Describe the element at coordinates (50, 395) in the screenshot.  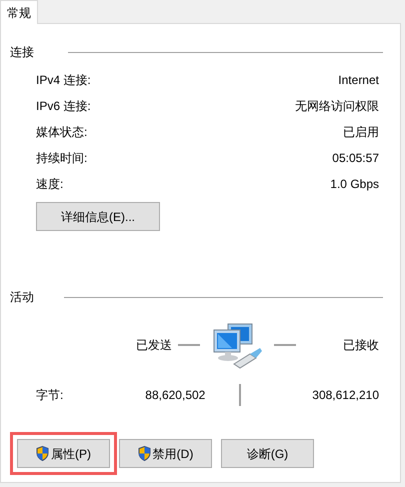
I see `bytes-label: 字节:` at that location.